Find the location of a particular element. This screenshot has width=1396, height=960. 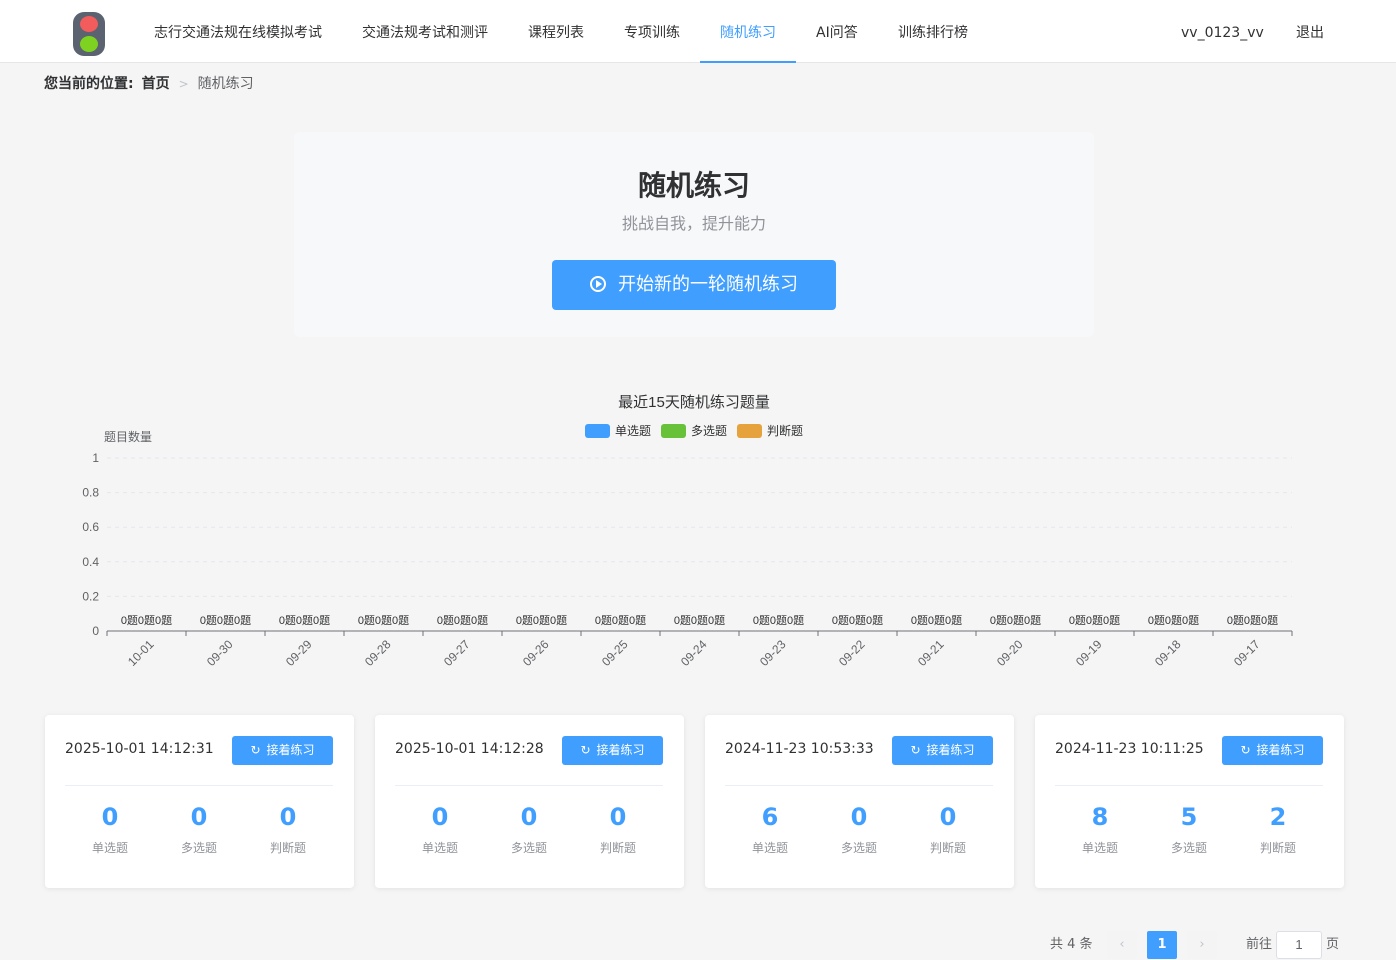

stat-multi: 0 多选题 is located at coordinates (199, 828).